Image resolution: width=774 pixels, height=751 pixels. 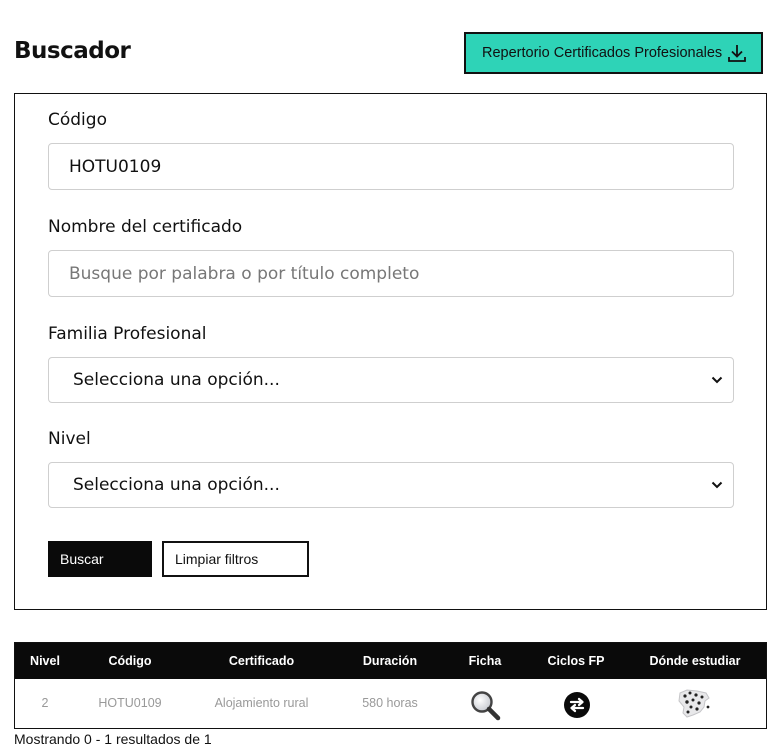 What do you see at coordinates (576, 661) in the screenshot?
I see `column-header-ciclos: Ciclos FP` at bounding box center [576, 661].